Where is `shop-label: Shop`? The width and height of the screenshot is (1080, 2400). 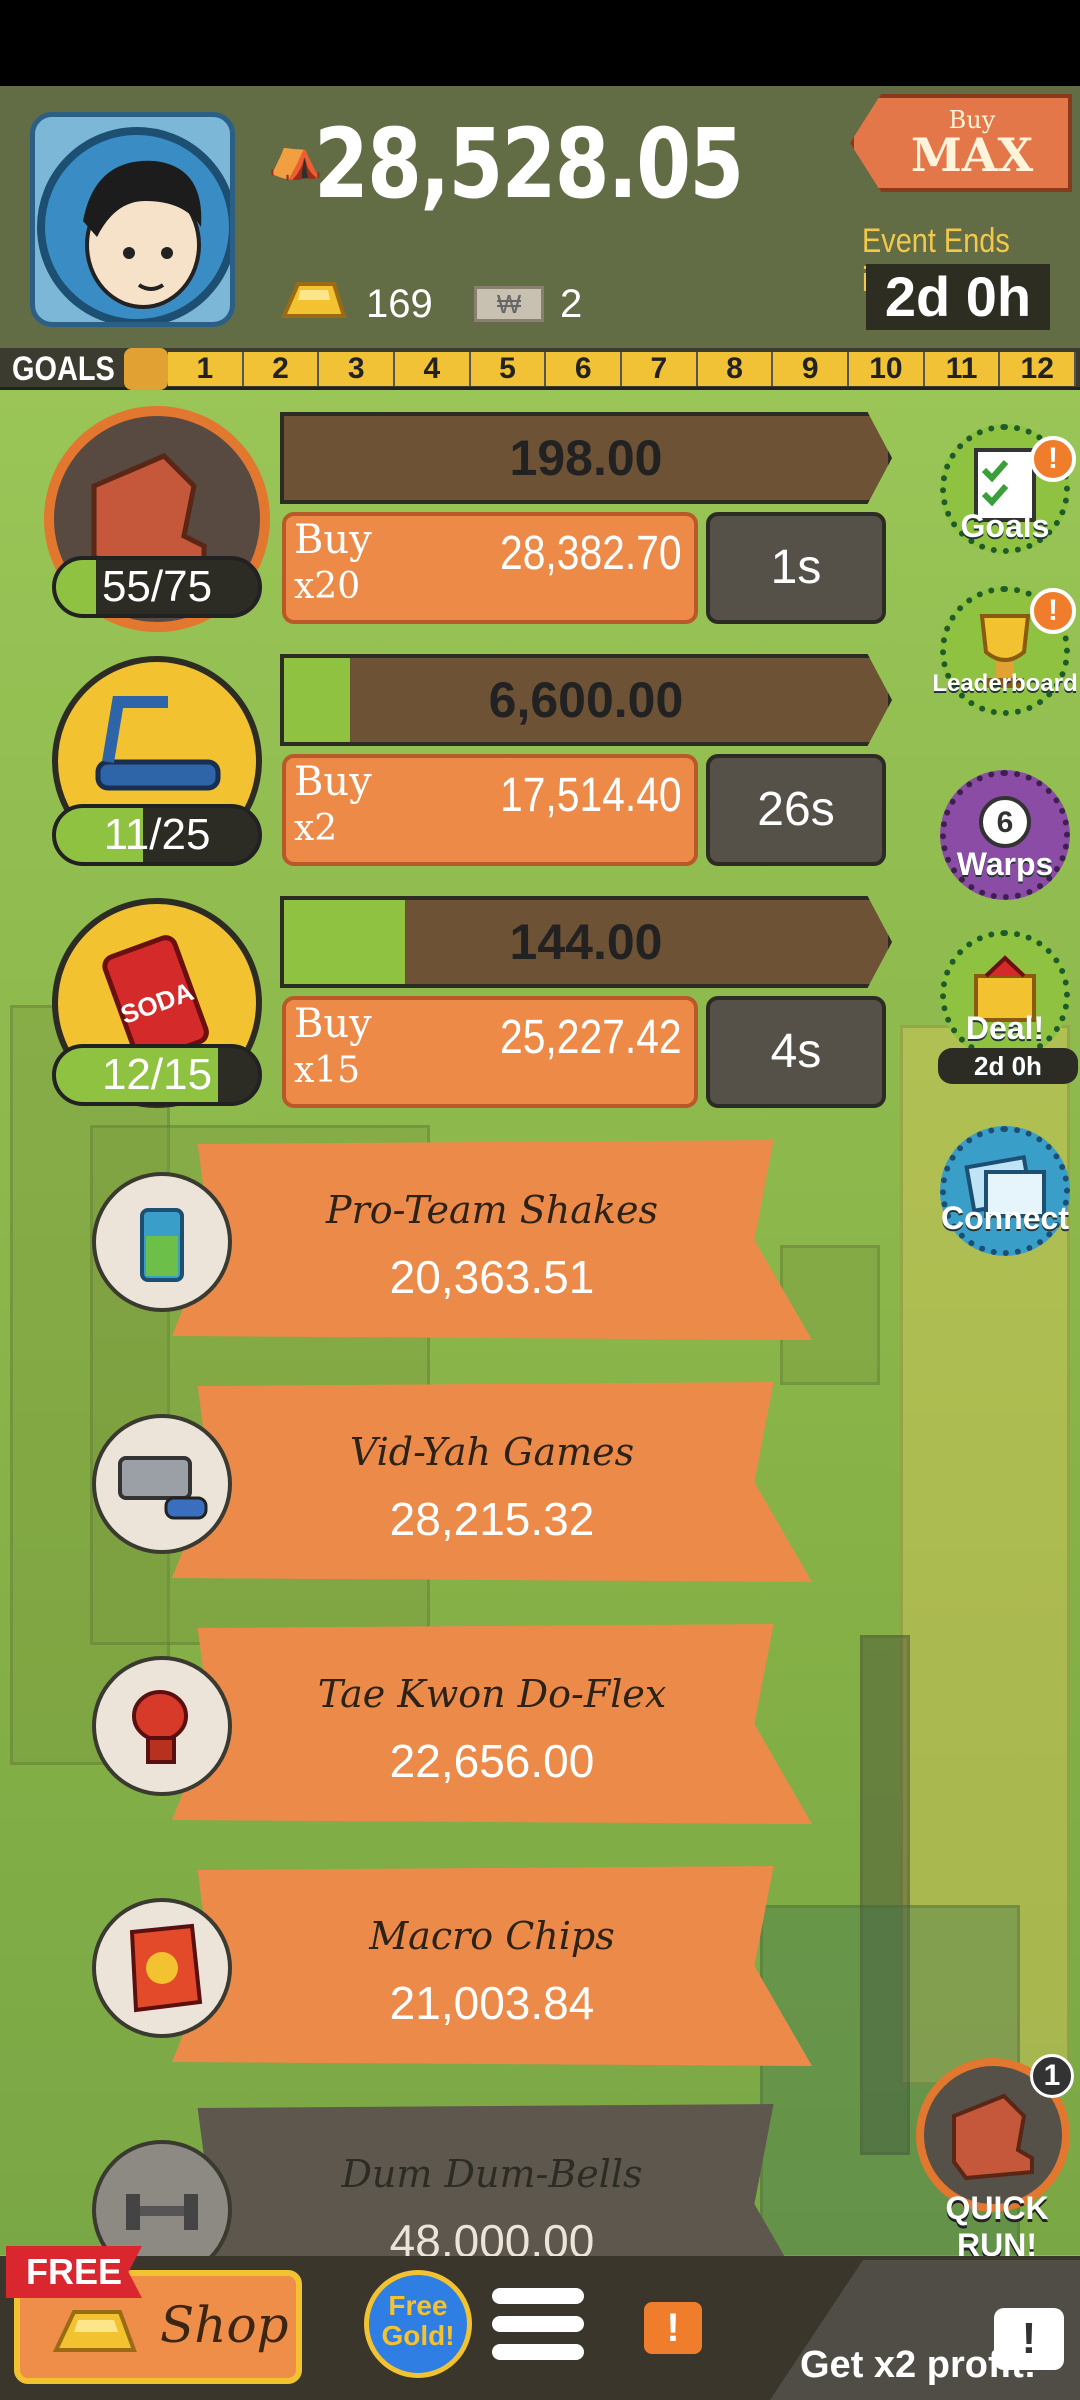
shop-label: Shop is located at coordinates (224, 2325).